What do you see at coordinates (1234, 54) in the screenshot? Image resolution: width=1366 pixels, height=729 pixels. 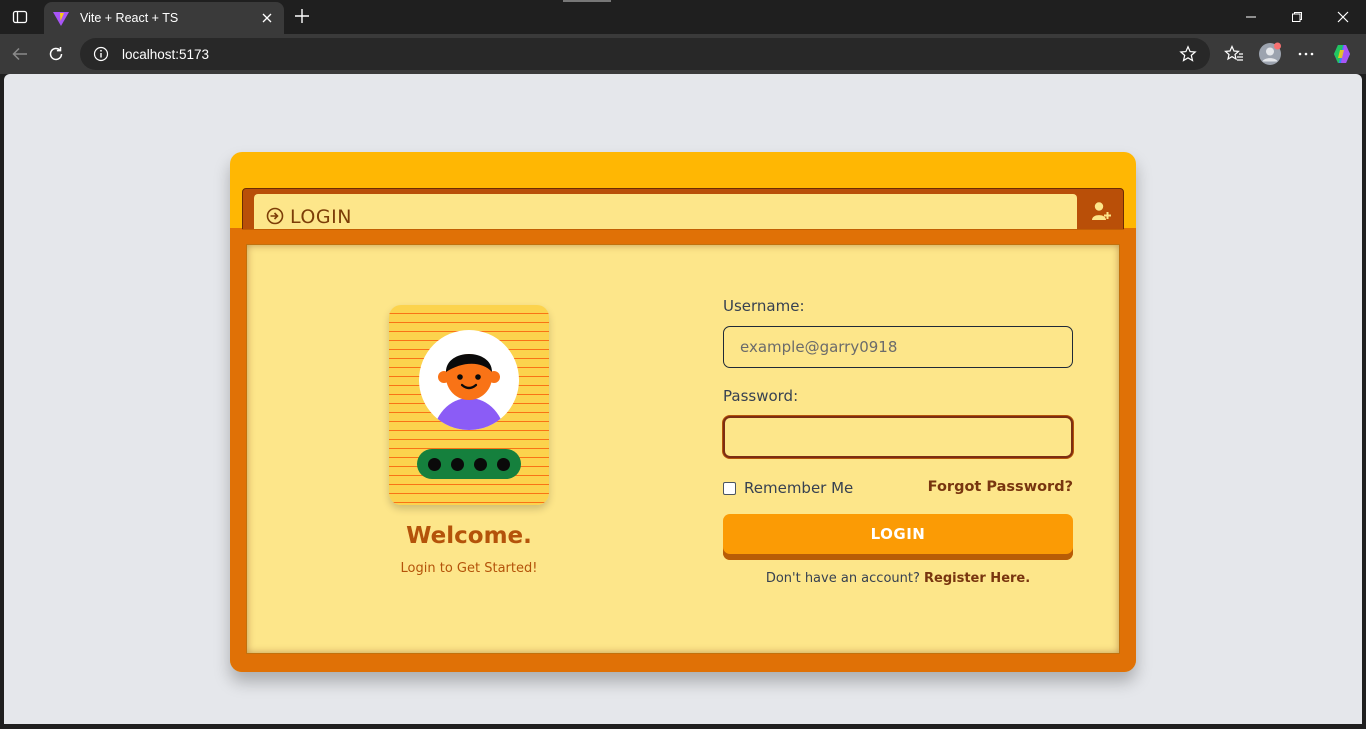 I see `favorites-icon` at bounding box center [1234, 54].